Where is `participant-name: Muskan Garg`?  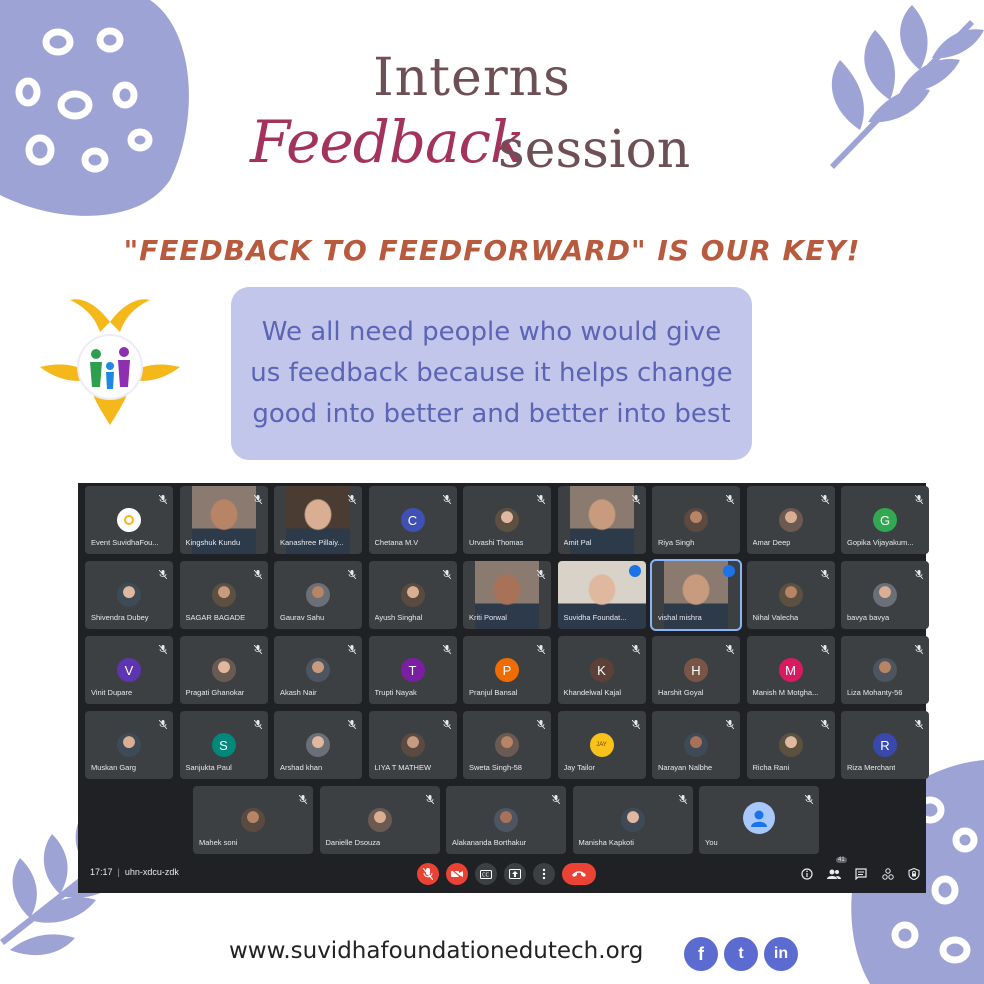
participant-name: Muskan Garg is located at coordinates (114, 767).